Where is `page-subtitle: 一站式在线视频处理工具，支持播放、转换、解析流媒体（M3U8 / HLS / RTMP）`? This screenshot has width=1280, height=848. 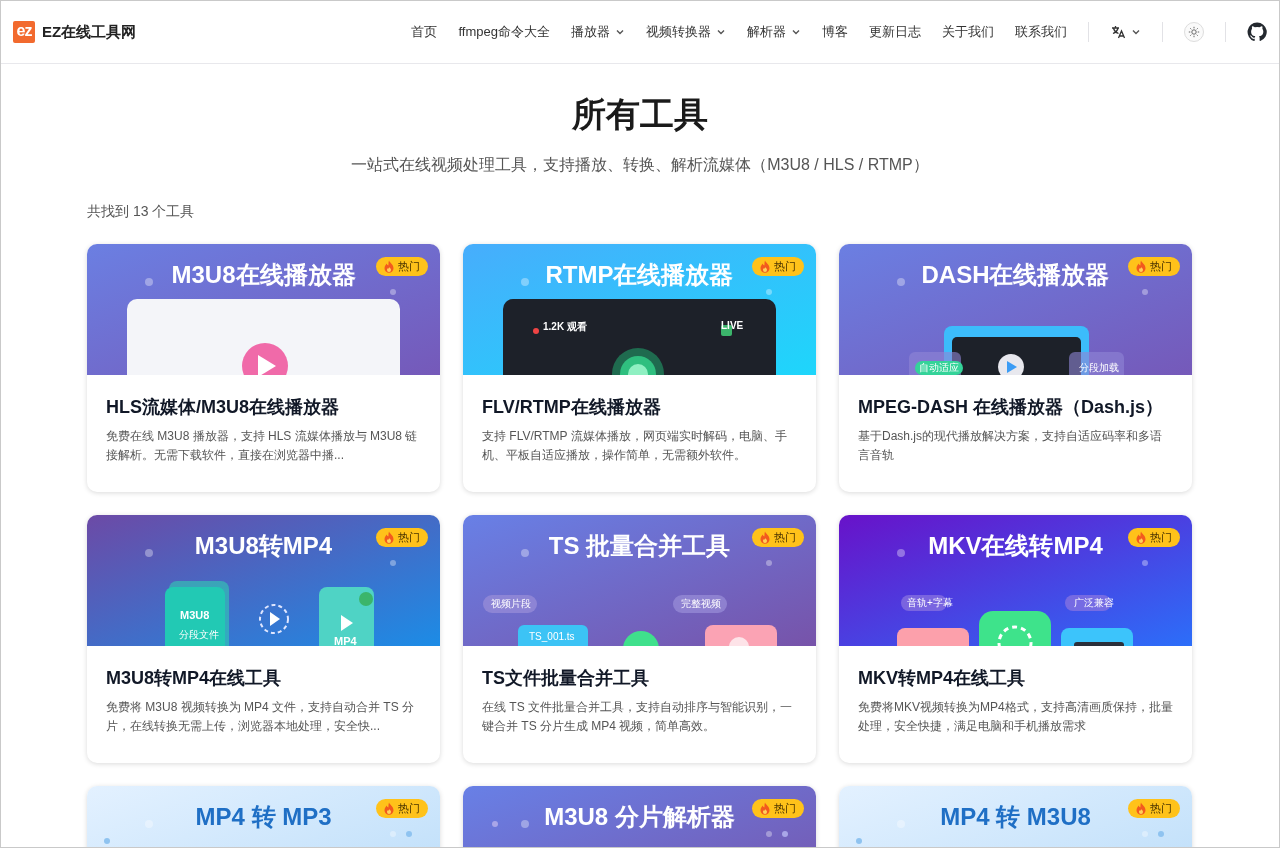 page-subtitle: 一站式在线视频处理工具，支持播放、转换、解析流媒体（M3U8 / HLS / RTMP） is located at coordinates (640, 165).